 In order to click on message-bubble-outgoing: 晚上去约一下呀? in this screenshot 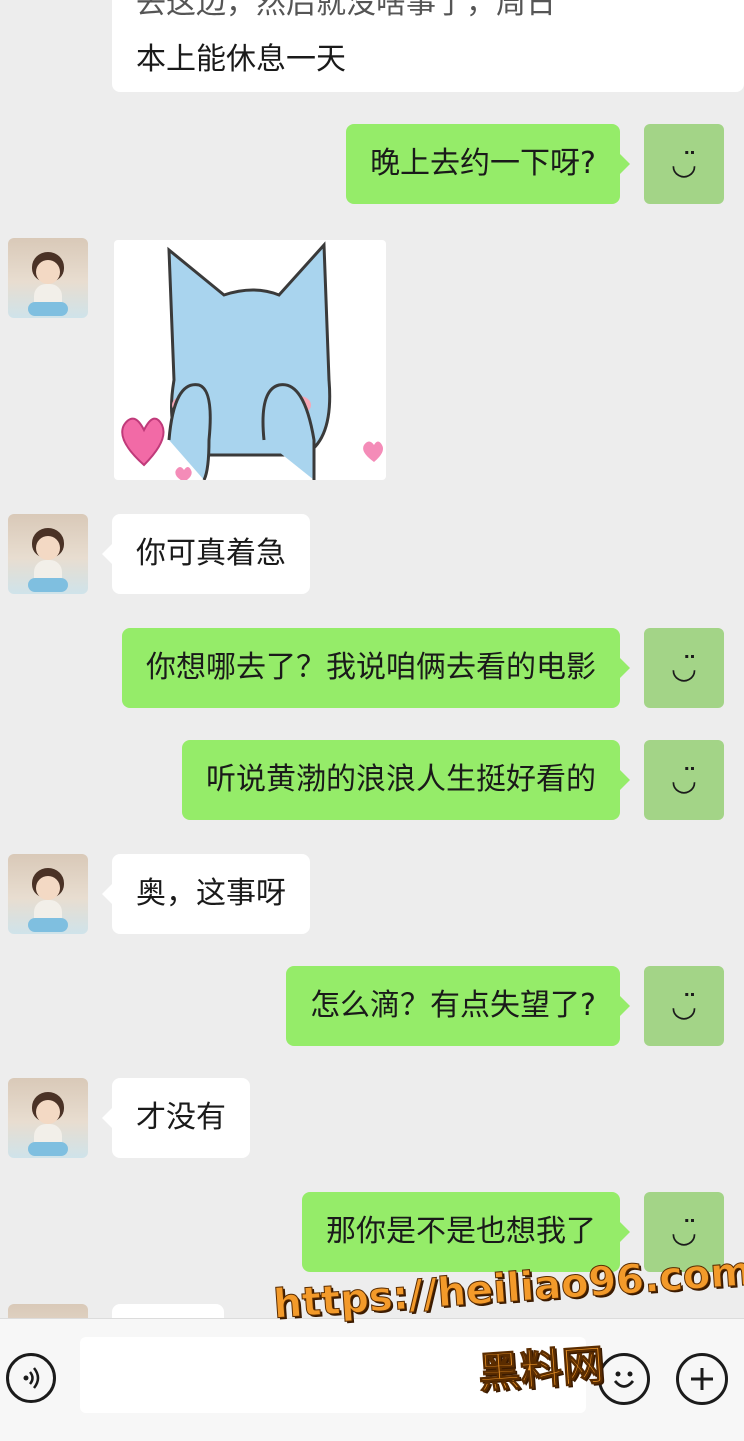, I will do `click(488, 164)`.